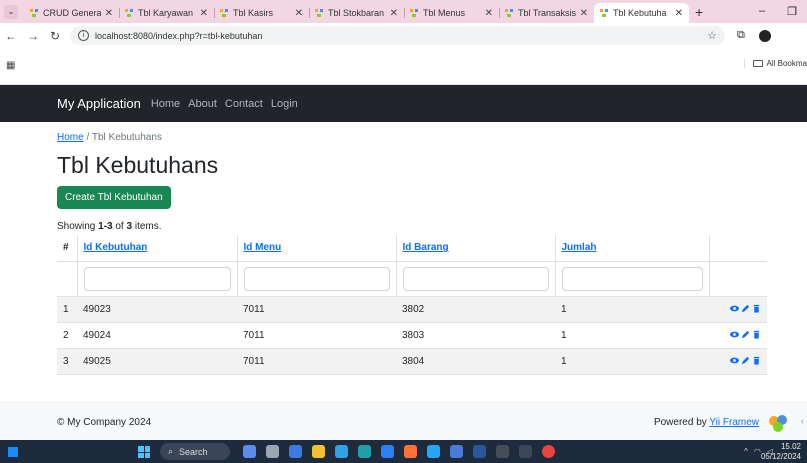 Image resolution: width=807 pixels, height=463 pixels. Describe the element at coordinates (261, 13) in the screenshot. I see `browser-tab: Tbl Kasirs ✕` at that location.